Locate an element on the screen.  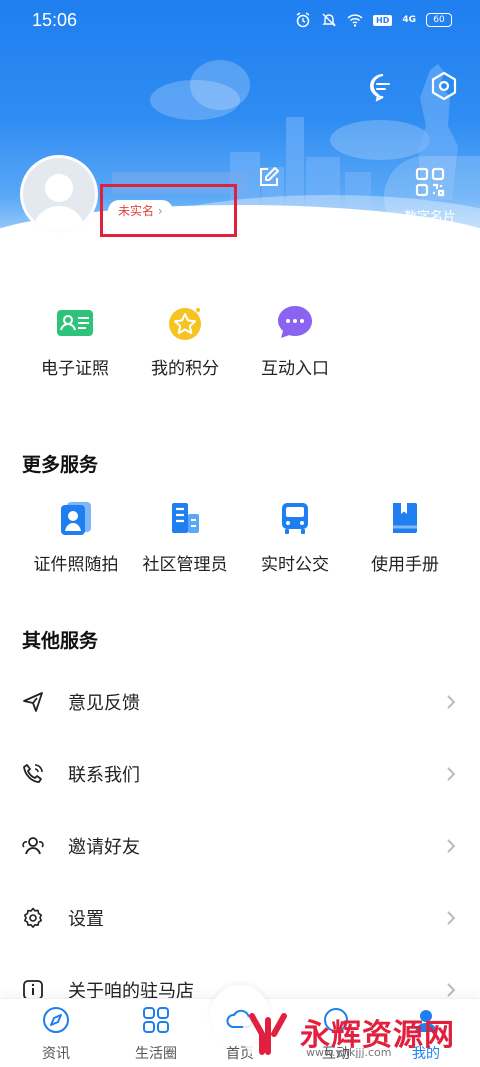
battery-icon: 60 is located at coordinates (439, 20).